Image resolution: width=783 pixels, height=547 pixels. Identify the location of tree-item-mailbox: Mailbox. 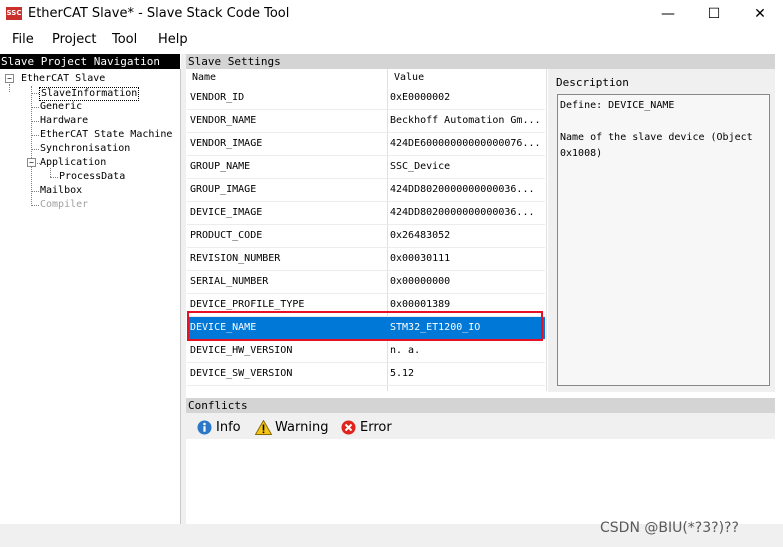
(61, 191).